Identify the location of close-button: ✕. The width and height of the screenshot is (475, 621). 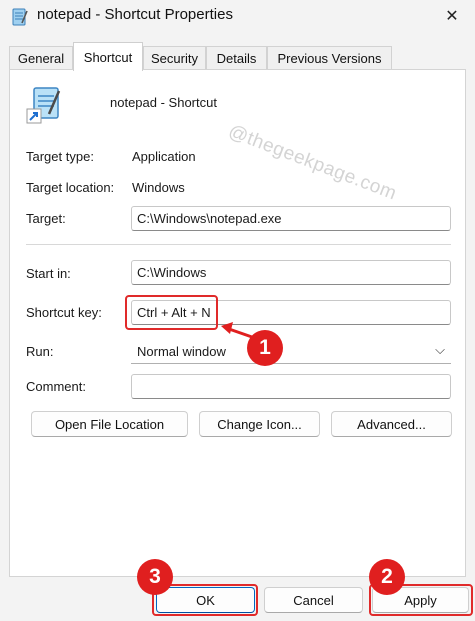
(452, 16).